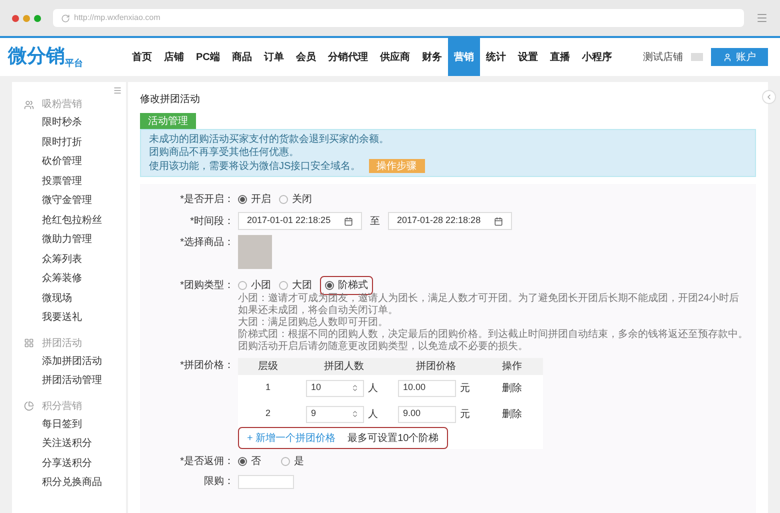 The width and height of the screenshot is (780, 513). I want to click on group-title: 积分营销, so click(62, 407).